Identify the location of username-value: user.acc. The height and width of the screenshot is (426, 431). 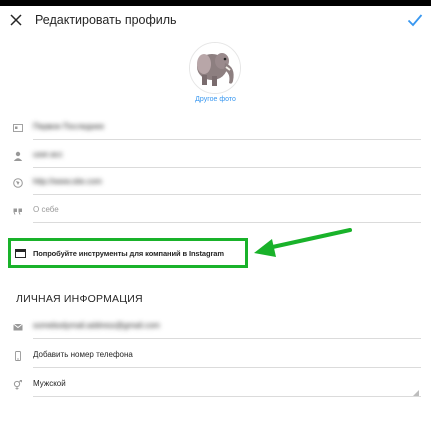
(48, 154).